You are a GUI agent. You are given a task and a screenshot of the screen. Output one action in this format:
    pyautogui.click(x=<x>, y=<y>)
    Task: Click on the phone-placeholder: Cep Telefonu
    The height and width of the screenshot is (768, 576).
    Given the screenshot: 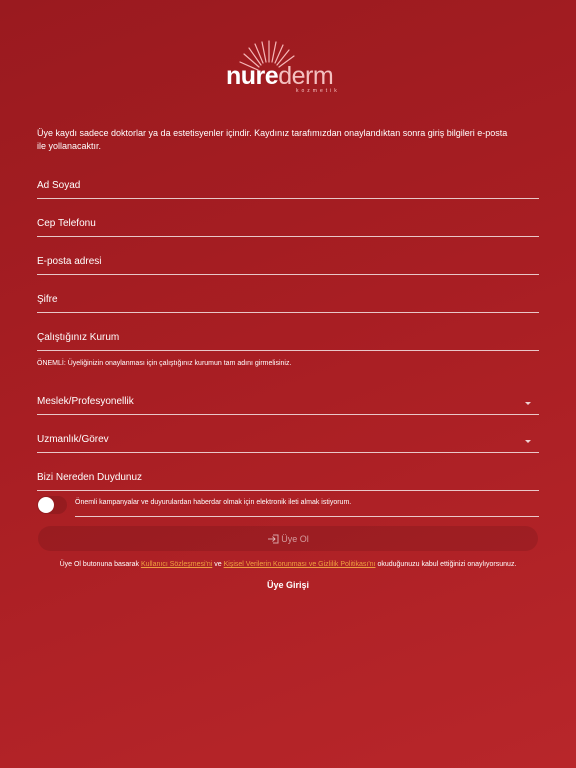 What is the action you would take?
    pyautogui.click(x=66, y=223)
    